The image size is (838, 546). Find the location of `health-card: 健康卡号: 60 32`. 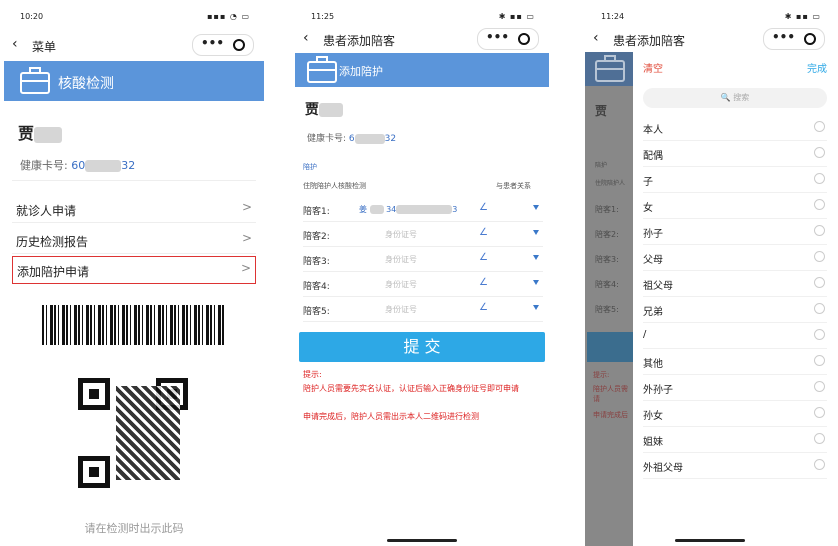

health-card: 健康卡号: 60 32 is located at coordinates (77, 165).